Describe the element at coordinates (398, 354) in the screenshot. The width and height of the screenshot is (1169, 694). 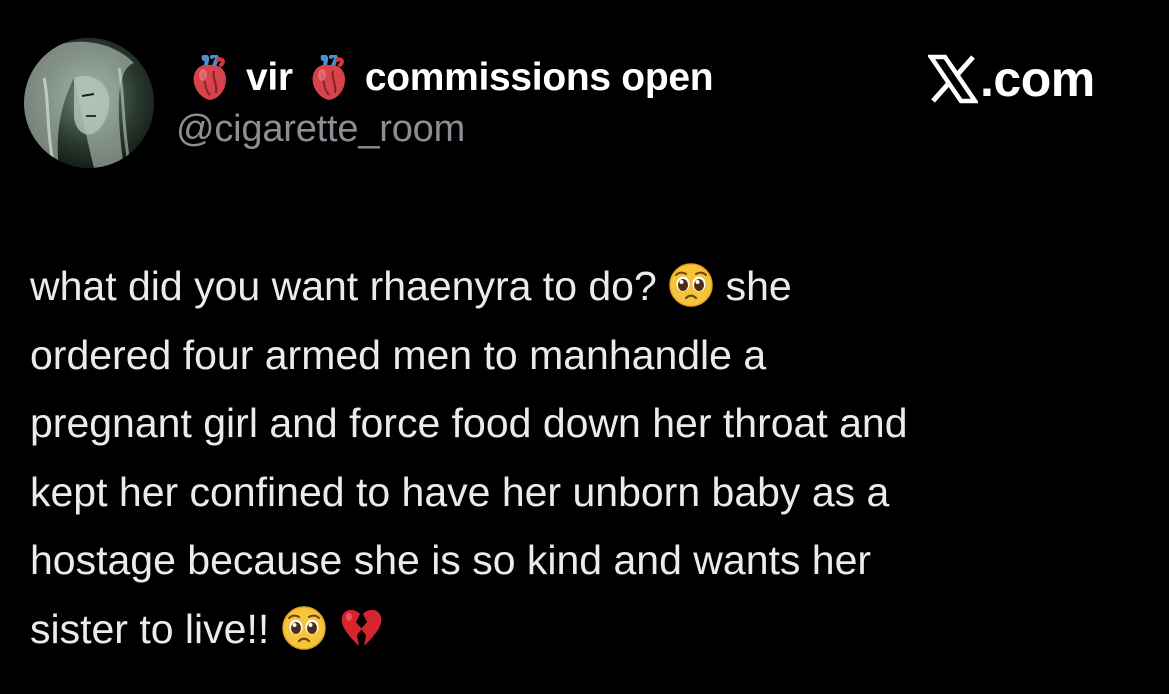
I see `tweet-line: ordered four armed men to manhandle a` at that location.